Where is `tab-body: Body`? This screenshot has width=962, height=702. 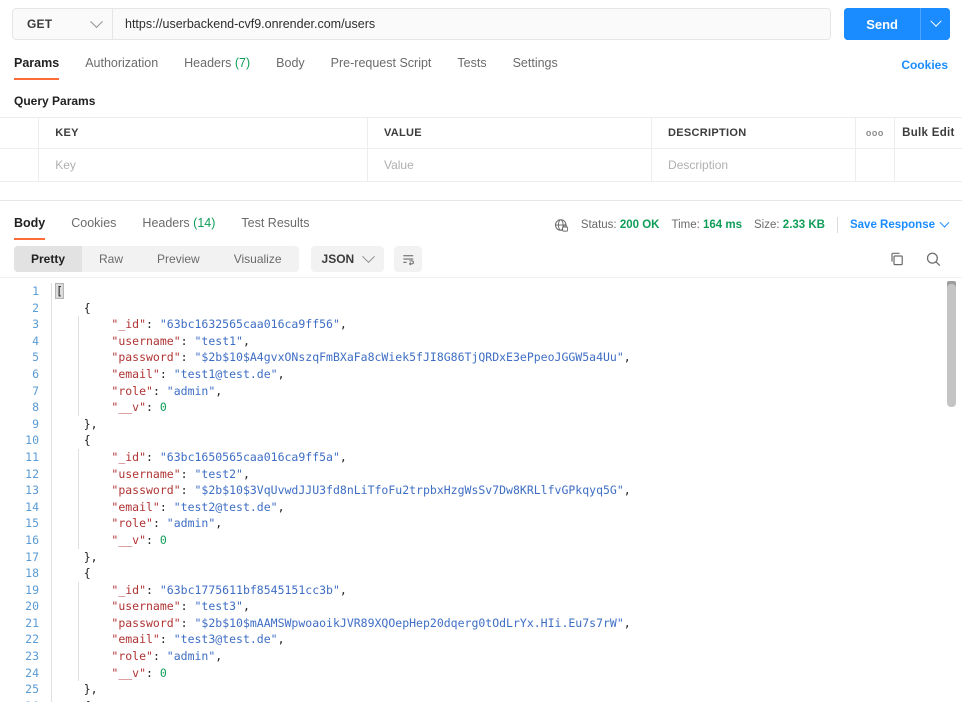 tab-body: Body is located at coordinates (290, 65).